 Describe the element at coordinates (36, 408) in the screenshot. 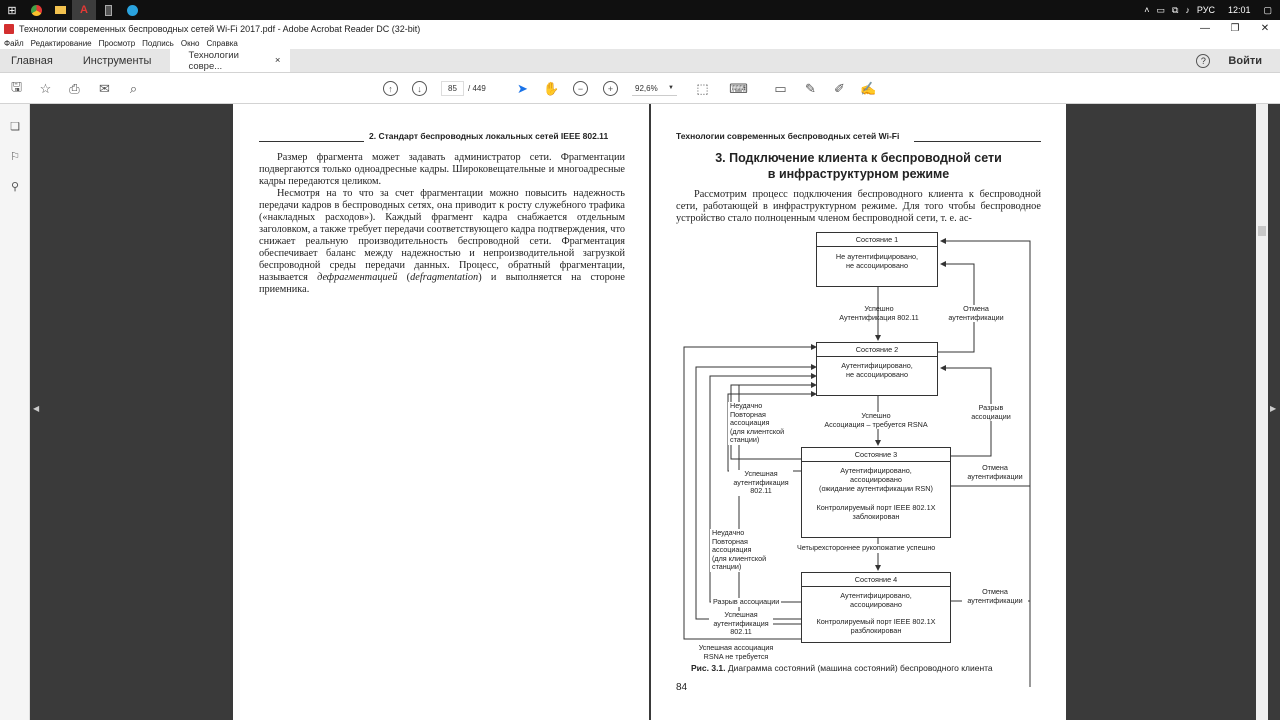

I see `collapse-left-pane-icon: ◀` at that location.